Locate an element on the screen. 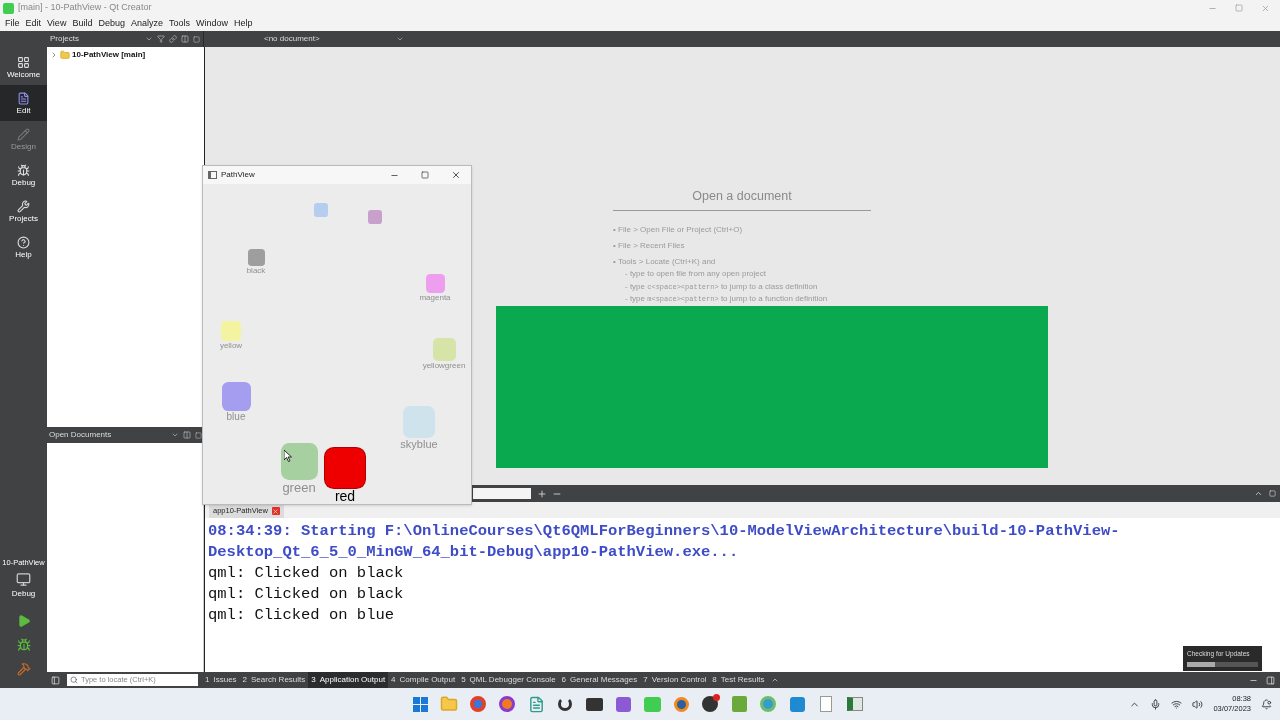  design-mode-icon is located at coordinates (23, 134).